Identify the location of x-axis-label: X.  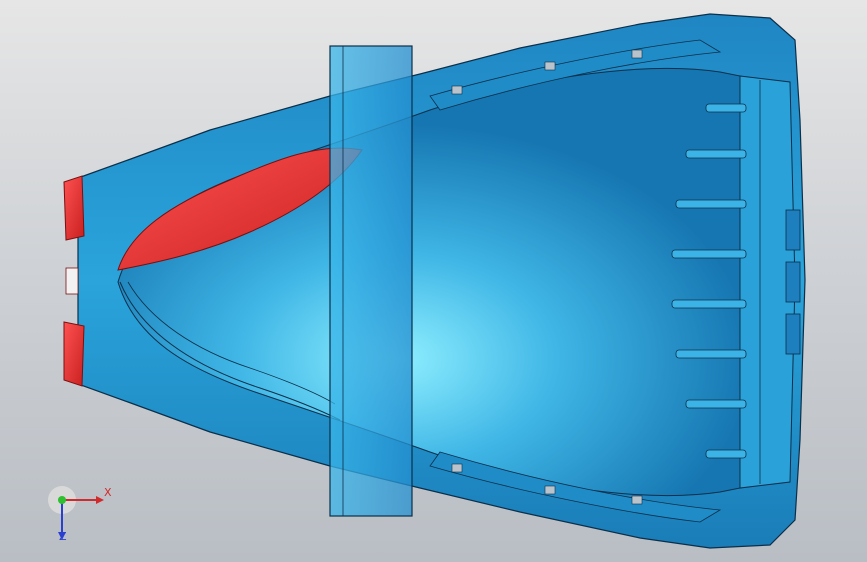
(108, 492).